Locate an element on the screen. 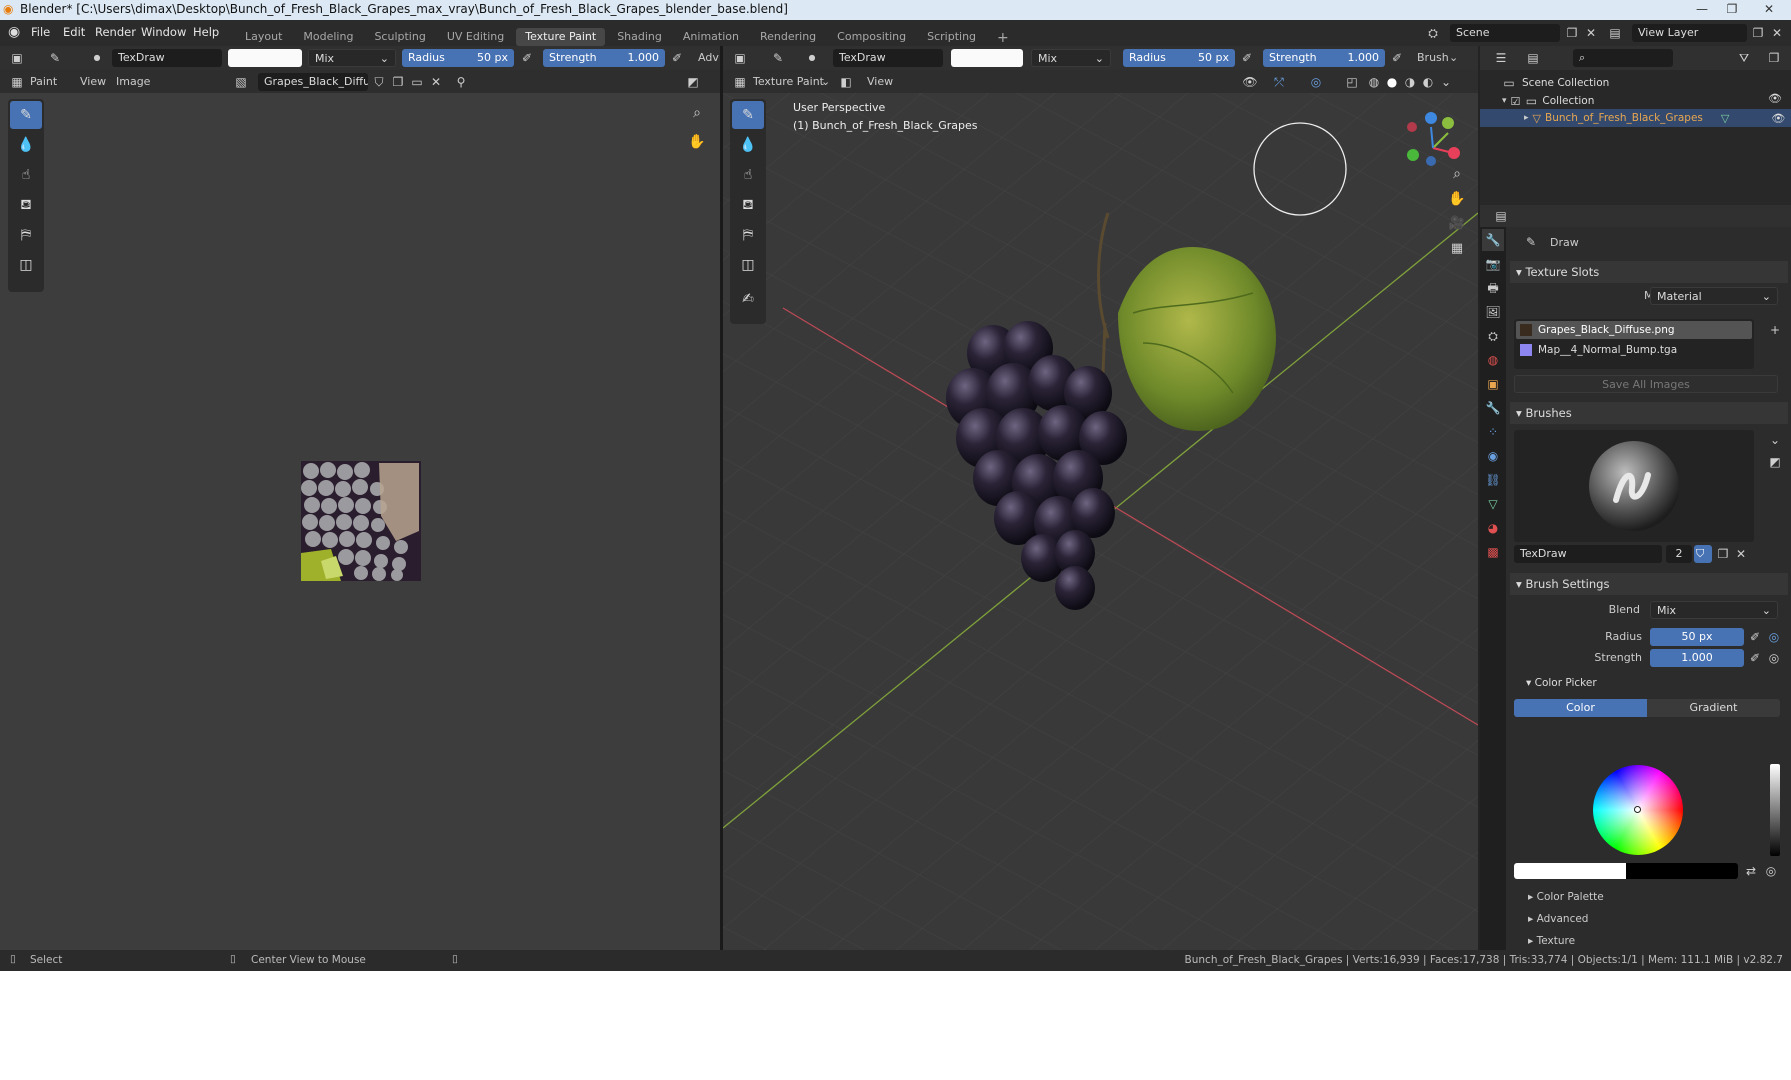  clone-tool-icon: ⛾ is located at coordinates (748, 205).